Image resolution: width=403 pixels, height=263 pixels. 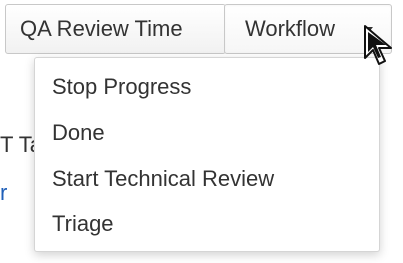 I want to click on qa-review-time-button: QA Review Time, so click(x=115, y=29).